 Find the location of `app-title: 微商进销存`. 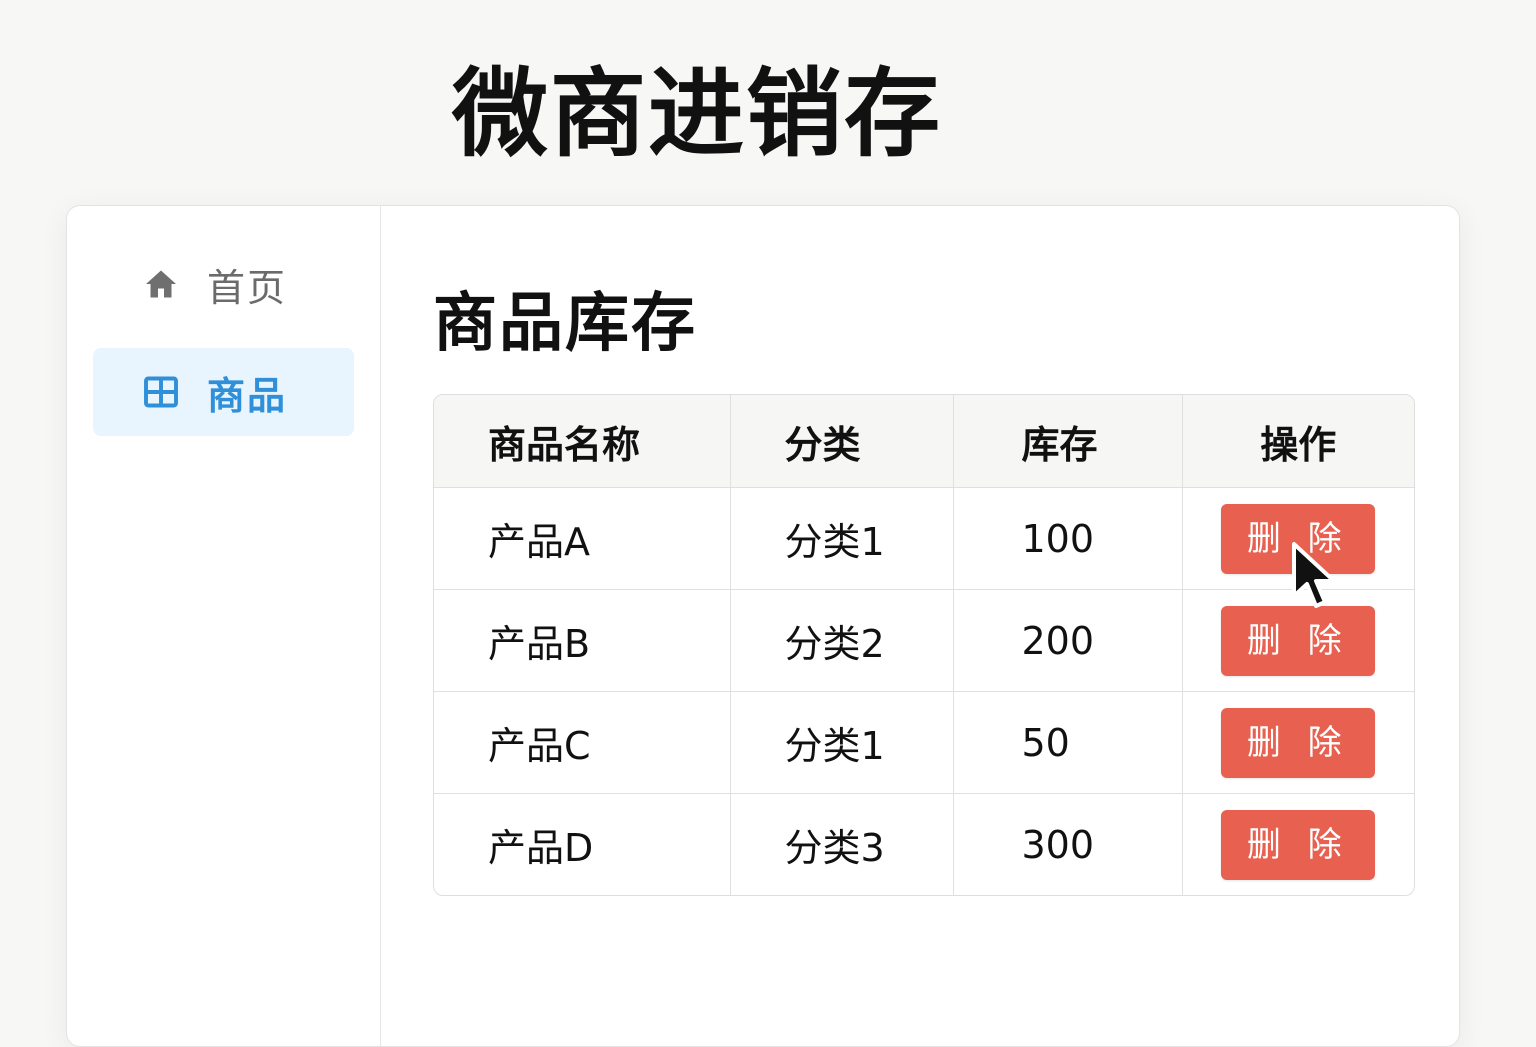

app-title: 微商进销存 is located at coordinates (697, 114).